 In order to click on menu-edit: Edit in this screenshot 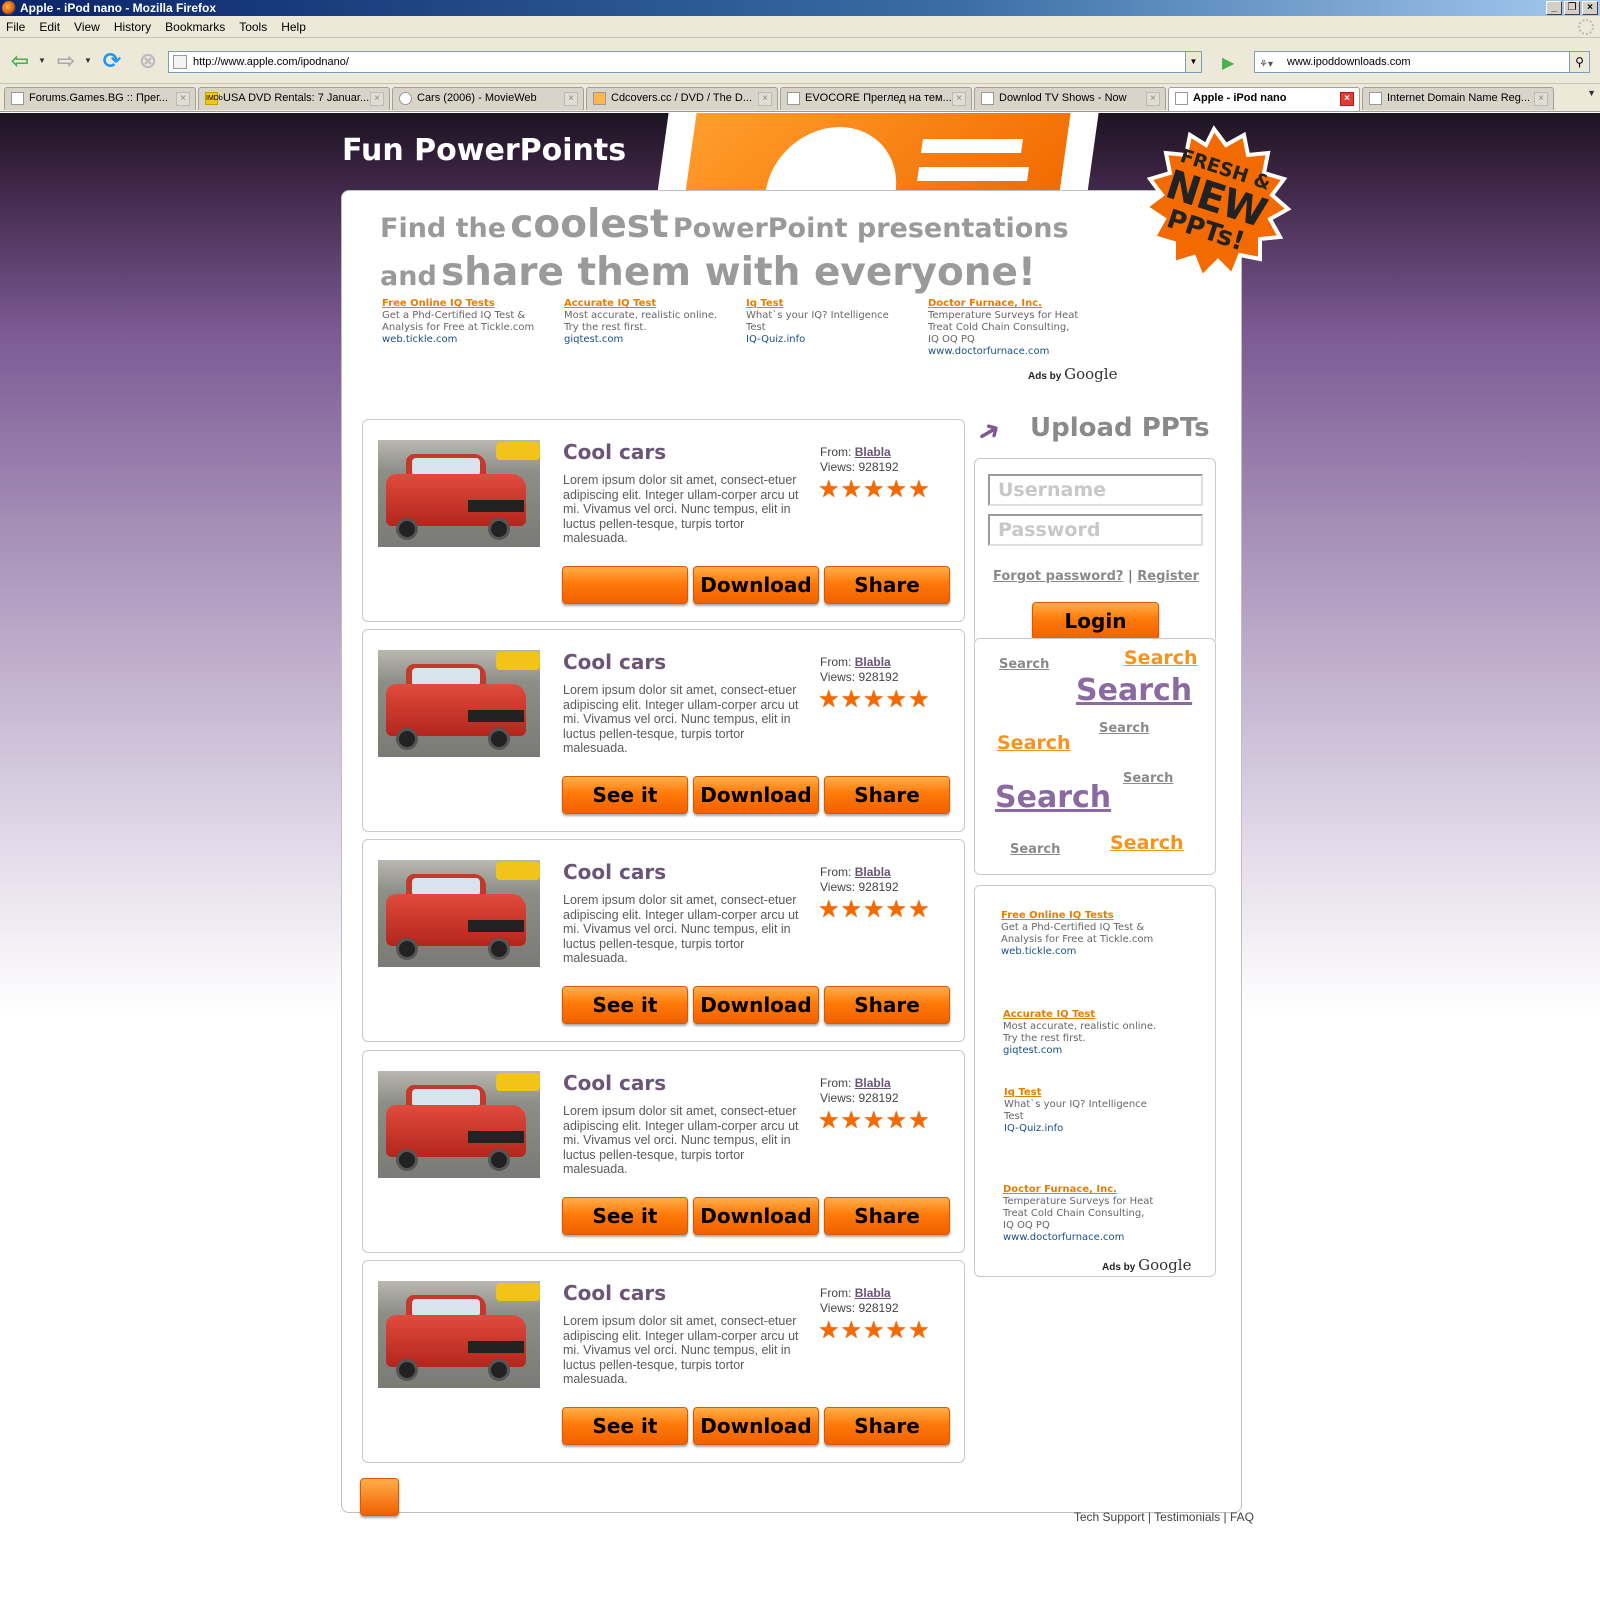, I will do `click(49, 27)`.